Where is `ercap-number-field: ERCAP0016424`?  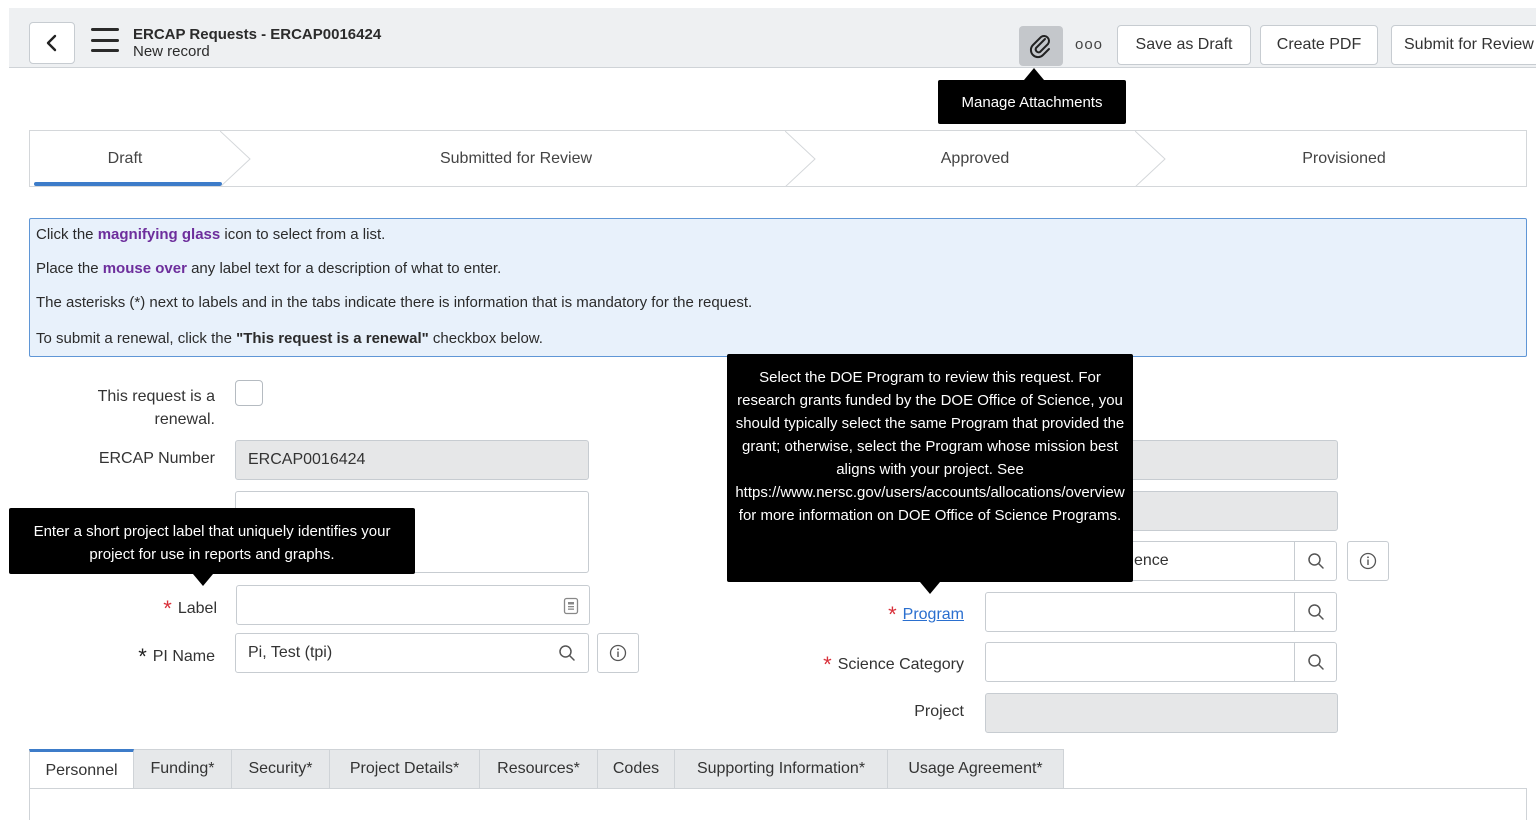
ercap-number-field: ERCAP0016424 is located at coordinates (412, 460).